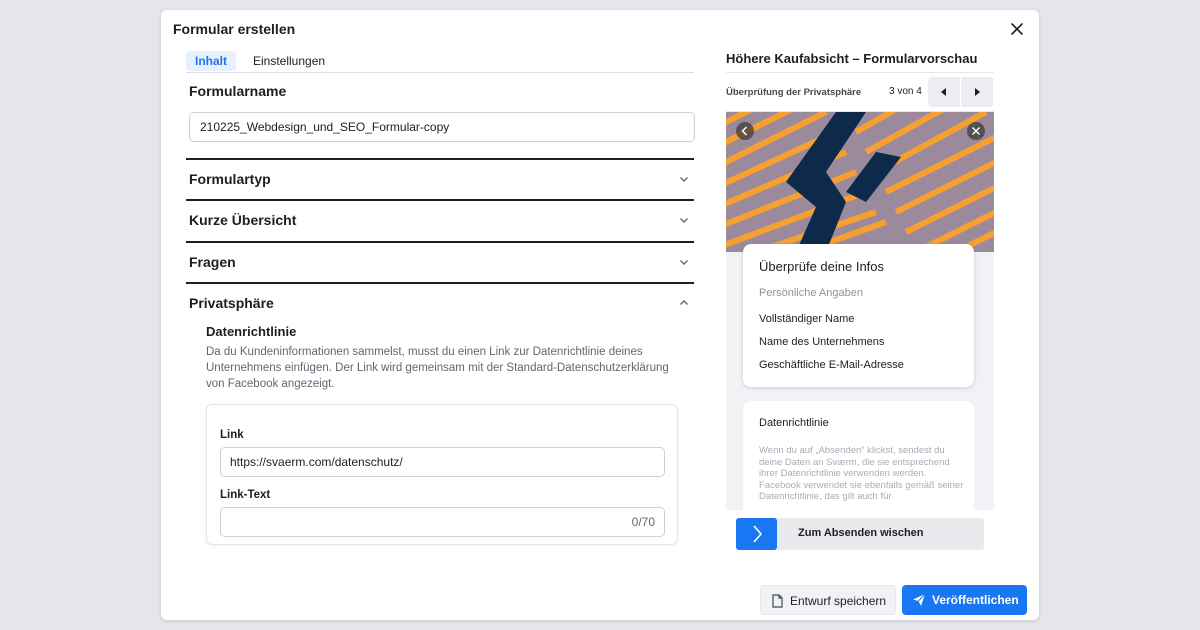  I want to click on info-card-subtitle: Persönliche Angaben, so click(811, 293).